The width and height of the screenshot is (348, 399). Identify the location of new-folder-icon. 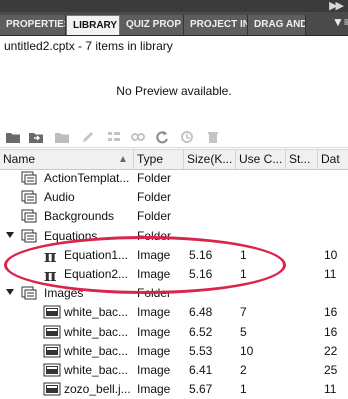
(13, 137).